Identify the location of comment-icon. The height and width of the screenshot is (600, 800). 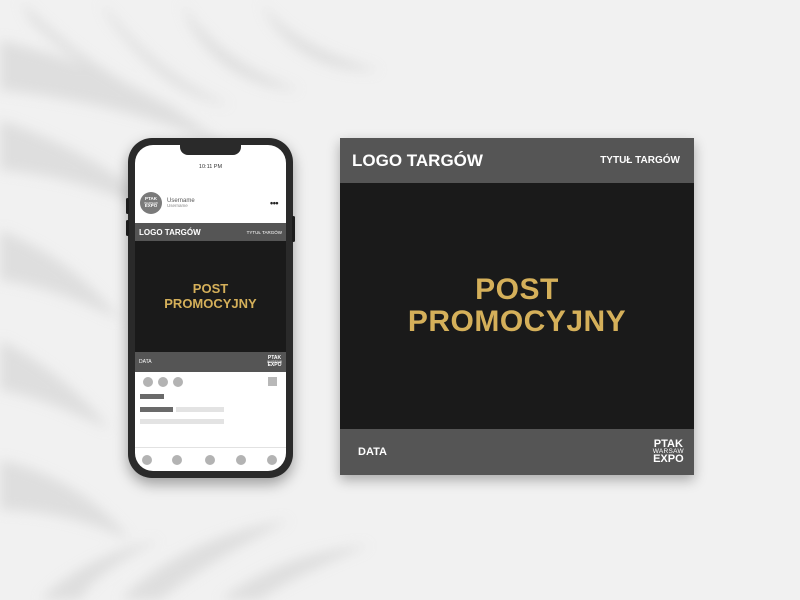
(163, 382).